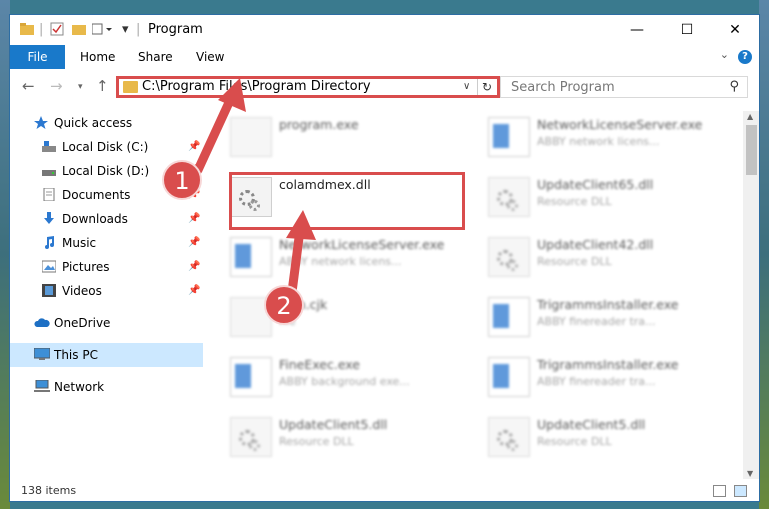 This screenshot has height=509, width=769. Describe the element at coordinates (254, 187) in the screenshot. I see `instruction-arrows` at that location.